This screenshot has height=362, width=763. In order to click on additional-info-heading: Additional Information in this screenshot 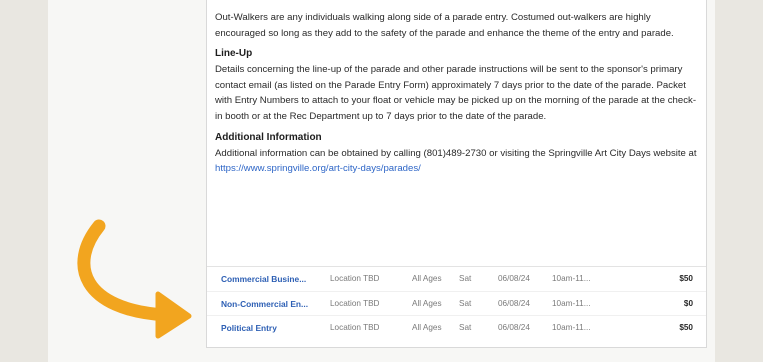, I will do `click(268, 137)`.